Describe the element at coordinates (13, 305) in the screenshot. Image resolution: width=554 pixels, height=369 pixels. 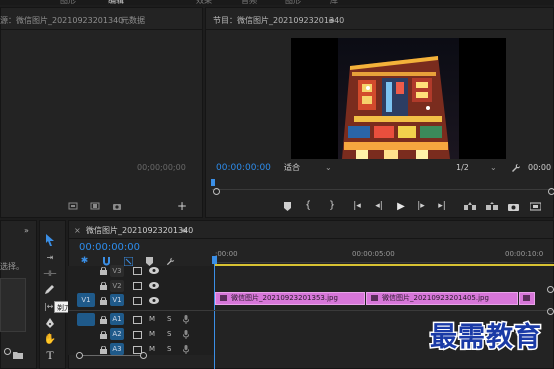
I see `project-thumbnail-area` at that location.